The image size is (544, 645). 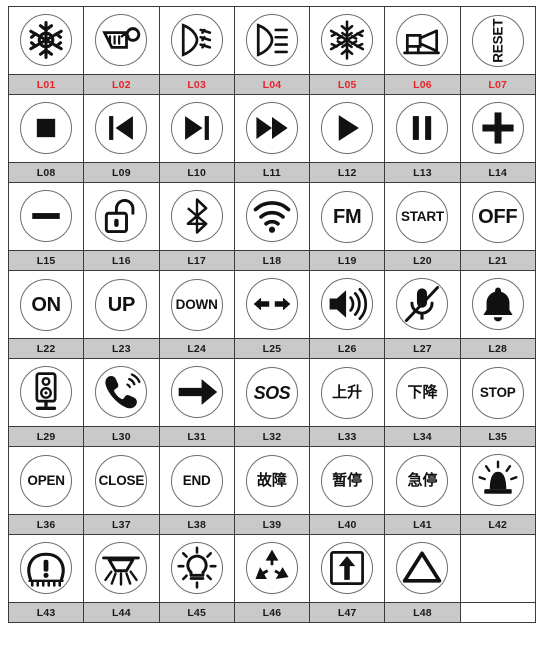 I want to click on icon-badge: 下降, so click(x=422, y=392).